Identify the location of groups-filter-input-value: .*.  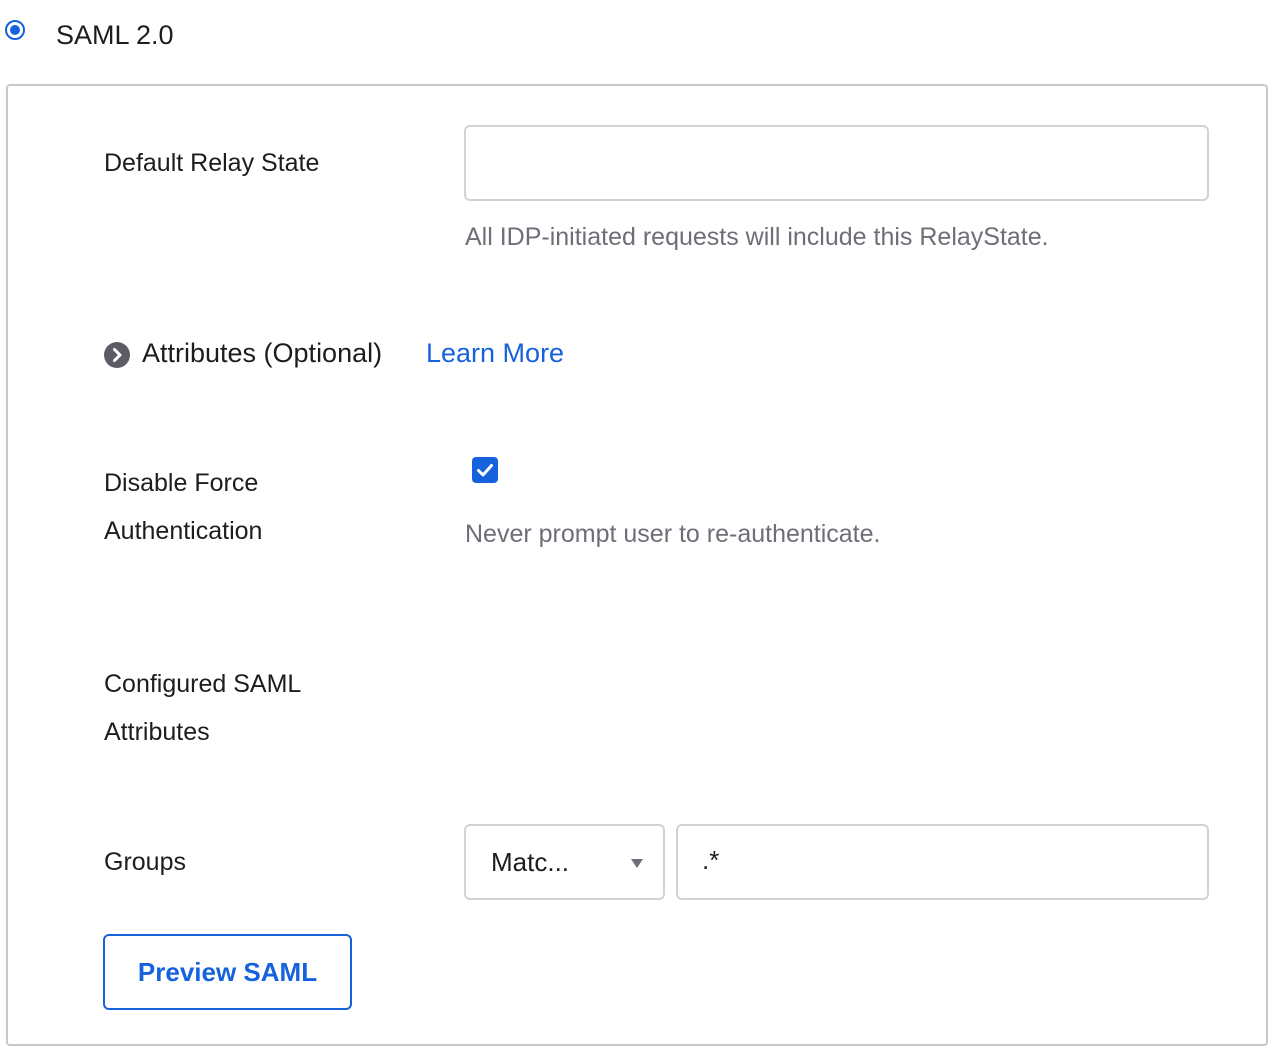
(711, 860).